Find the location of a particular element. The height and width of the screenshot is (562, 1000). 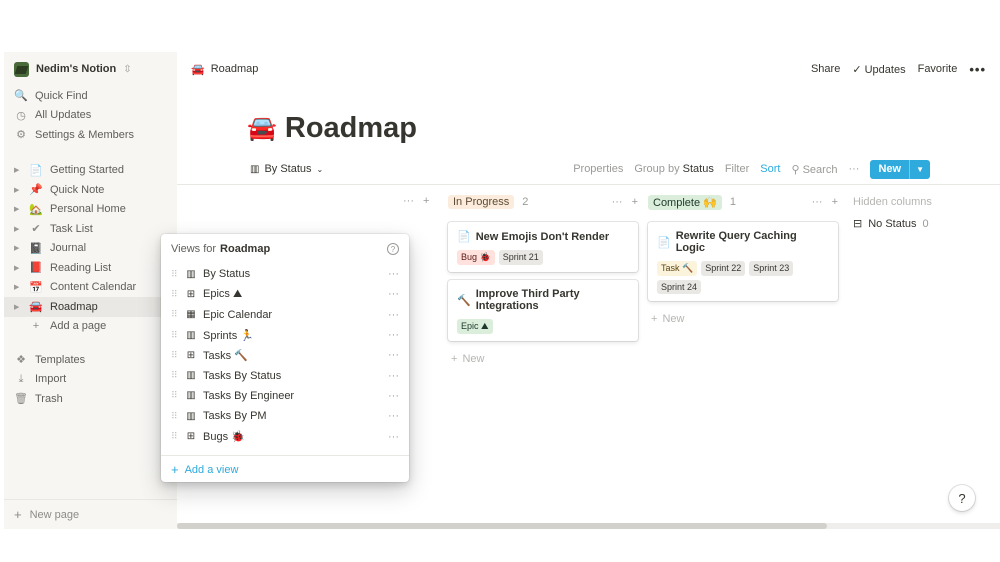

view-selector: ▥ By Status ⌄ is located at coordinates (286, 169).